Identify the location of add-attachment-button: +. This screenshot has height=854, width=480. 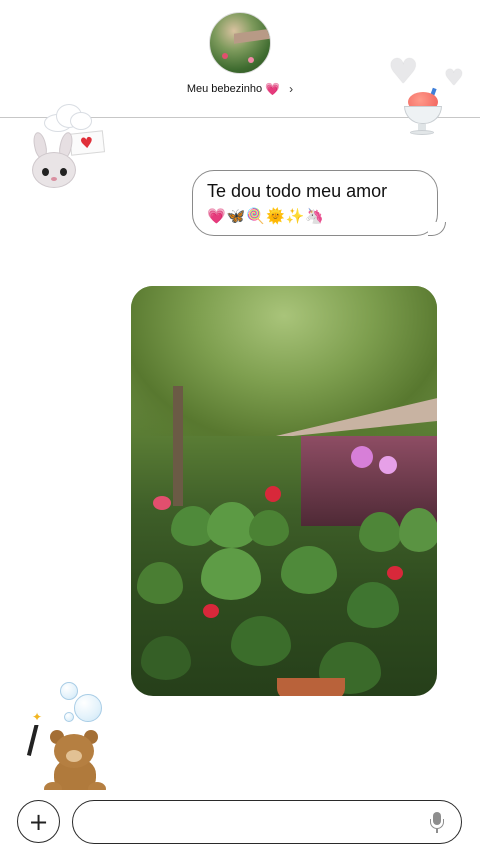
(38, 821).